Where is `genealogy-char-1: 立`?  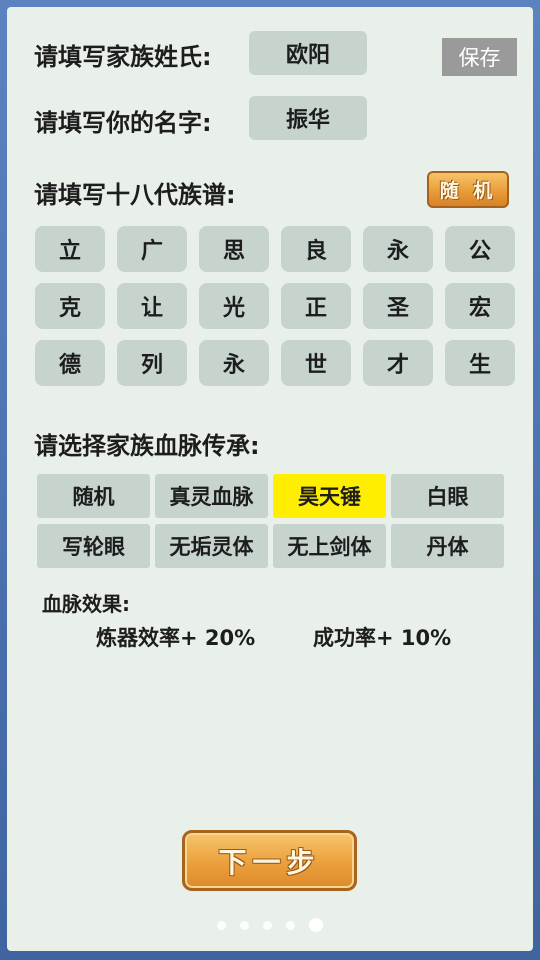 genealogy-char-1: 立 is located at coordinates (70, 249).